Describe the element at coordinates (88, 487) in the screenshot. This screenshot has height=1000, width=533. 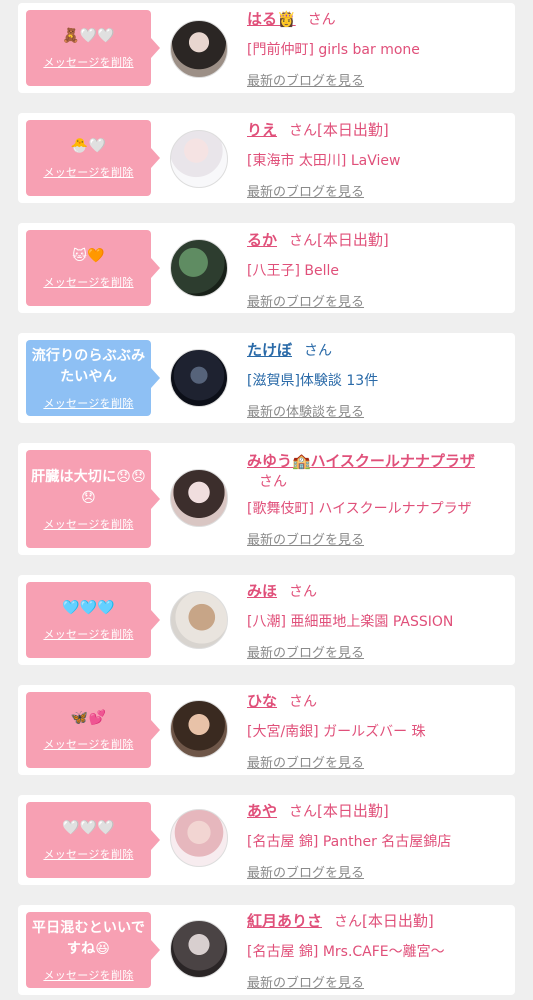
I see `message-text: 肝臓は大切に😞😞😞` at that location.